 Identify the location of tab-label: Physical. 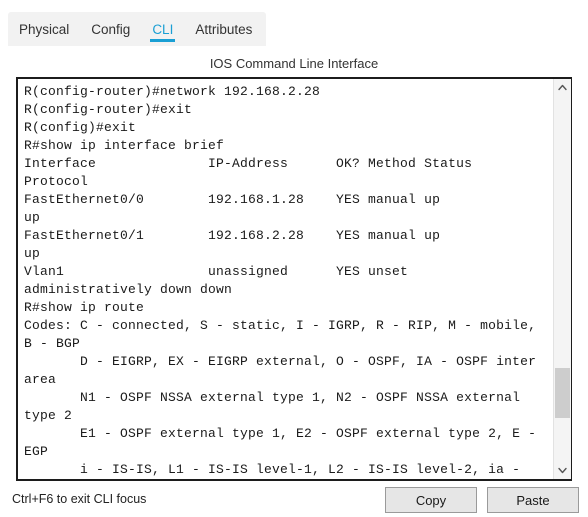
(44, 29).